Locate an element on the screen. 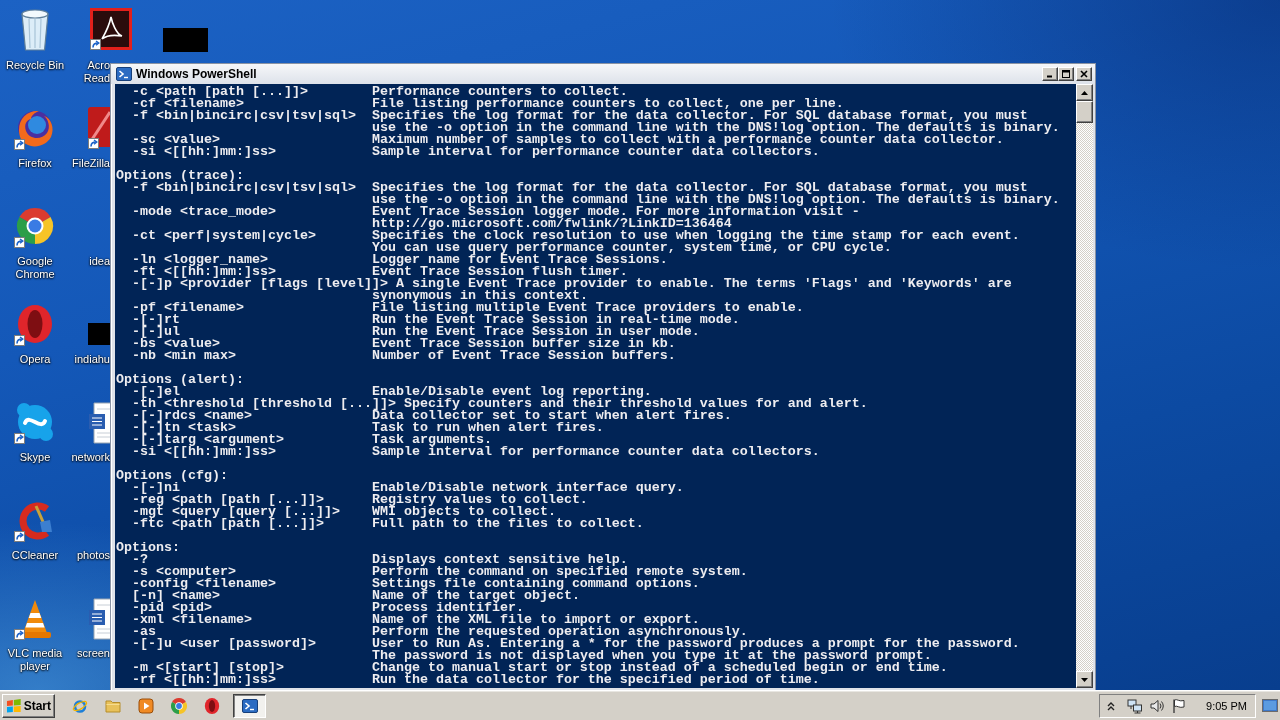 This screenshot has height=720, width=1280. icon-label: photos is located at coordinates (93, 555).